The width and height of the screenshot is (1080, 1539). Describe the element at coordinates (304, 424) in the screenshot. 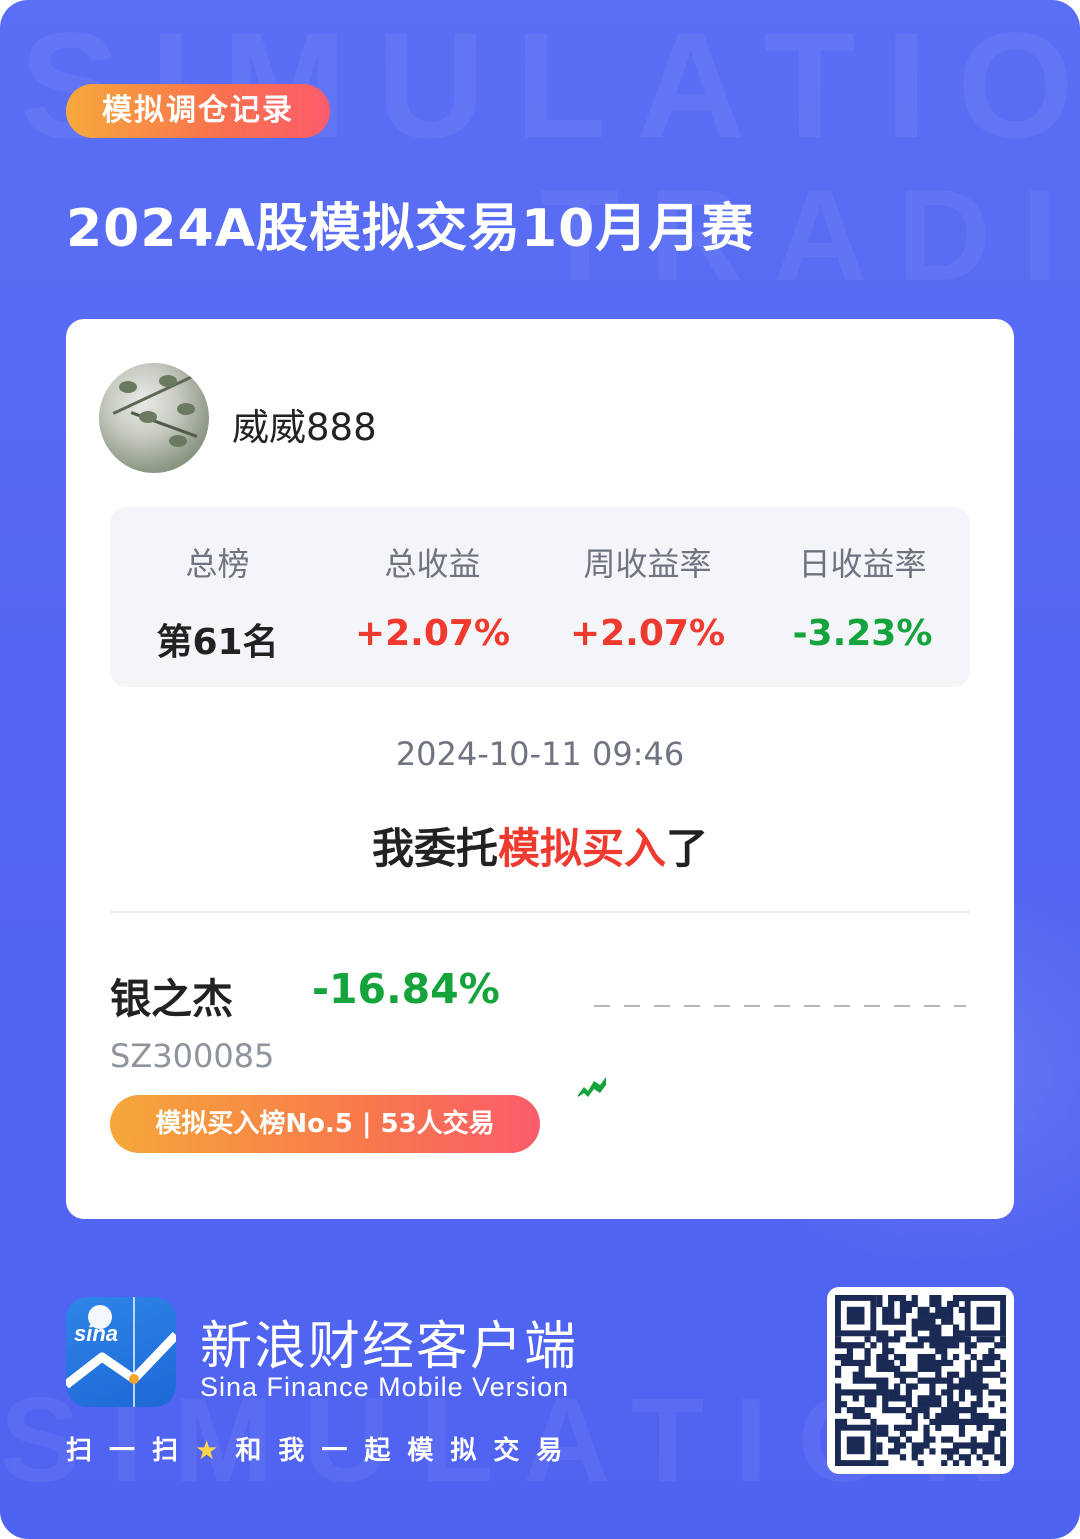

I see `username: 威威888` at that location.